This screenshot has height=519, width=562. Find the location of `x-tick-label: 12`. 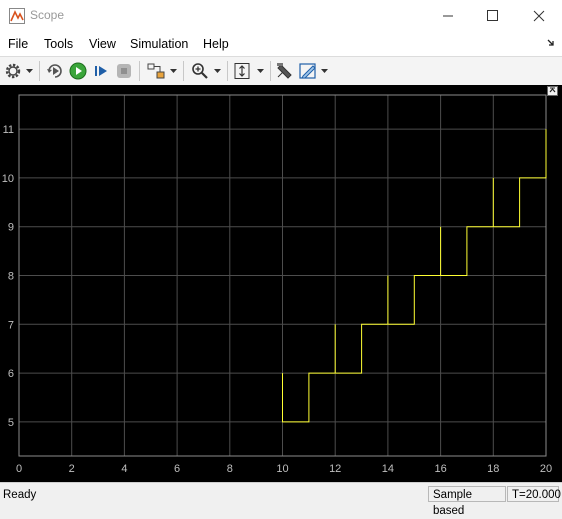

x-tick-label: 12 is located at coordinates (335, 469).